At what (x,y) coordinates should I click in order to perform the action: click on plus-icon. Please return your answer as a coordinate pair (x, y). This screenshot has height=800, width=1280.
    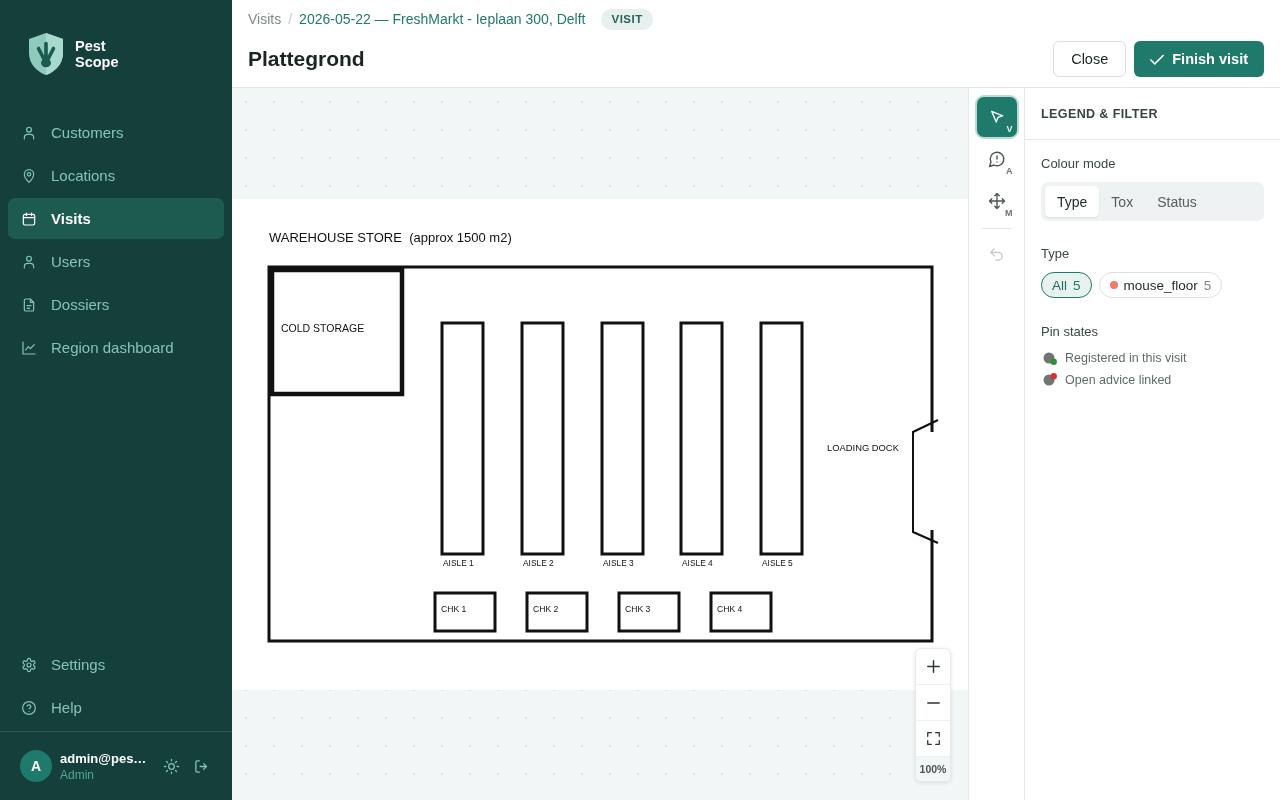
    Looking at the image, I should click on (933, 666).